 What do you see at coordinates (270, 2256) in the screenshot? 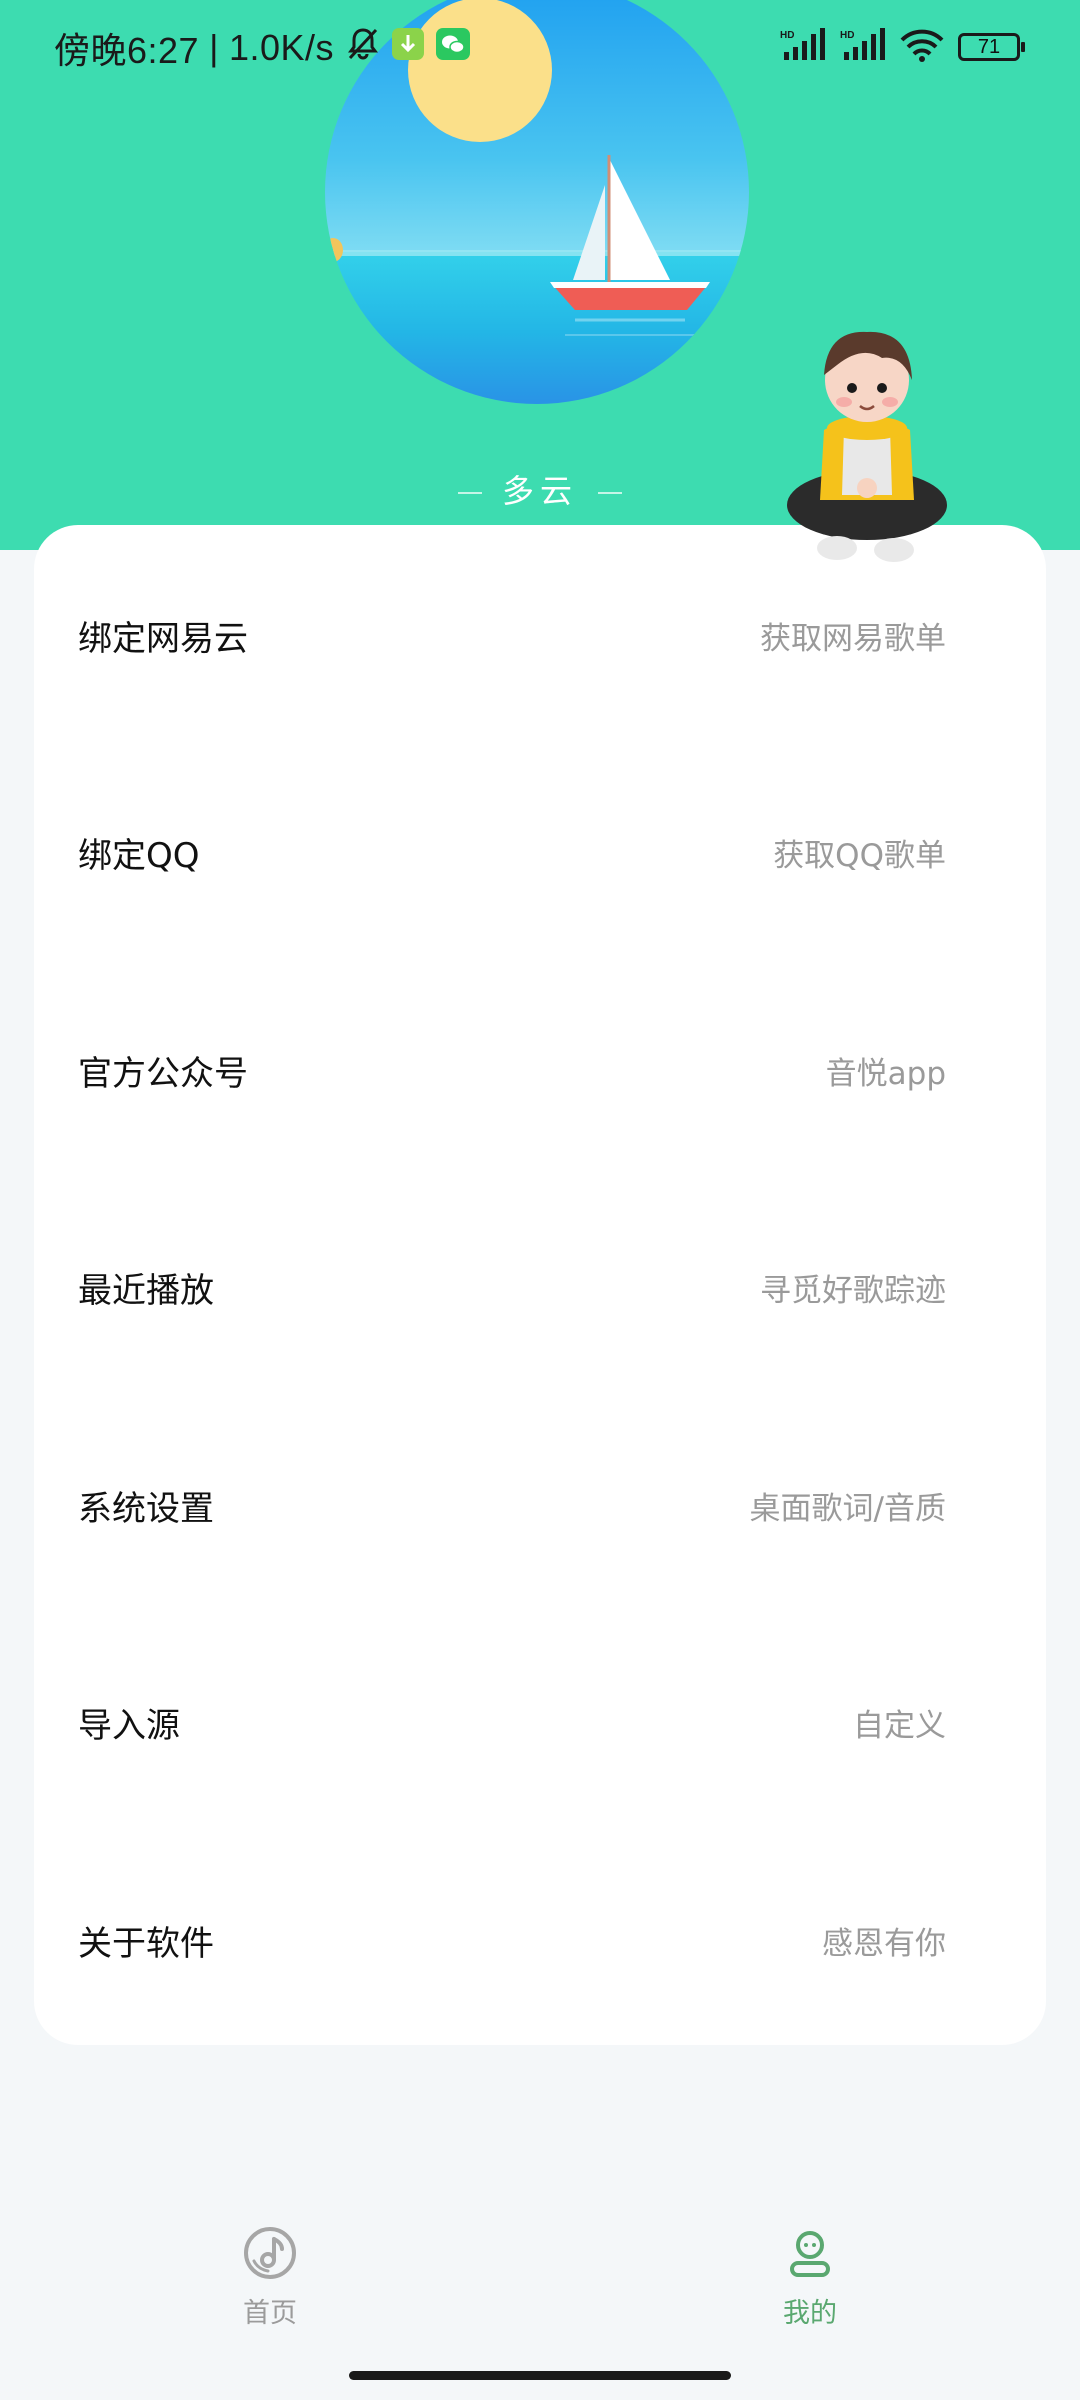
I see `music-disc-icon` at bounding box center [270, 2256].